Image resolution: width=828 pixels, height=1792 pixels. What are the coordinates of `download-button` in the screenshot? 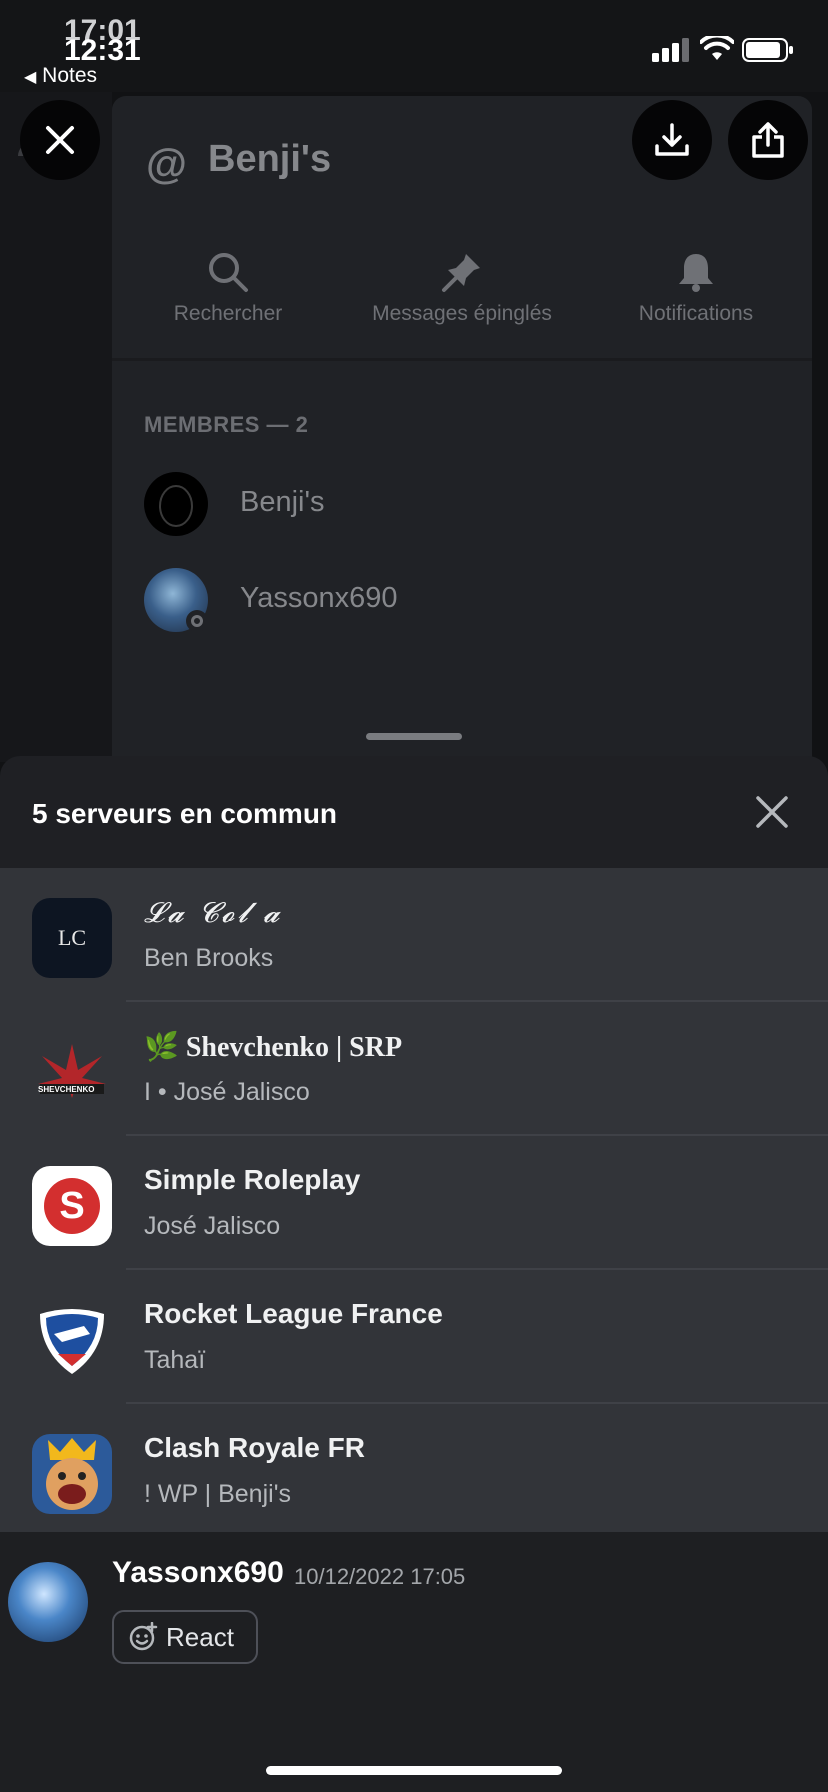 It's located at (672, 140).